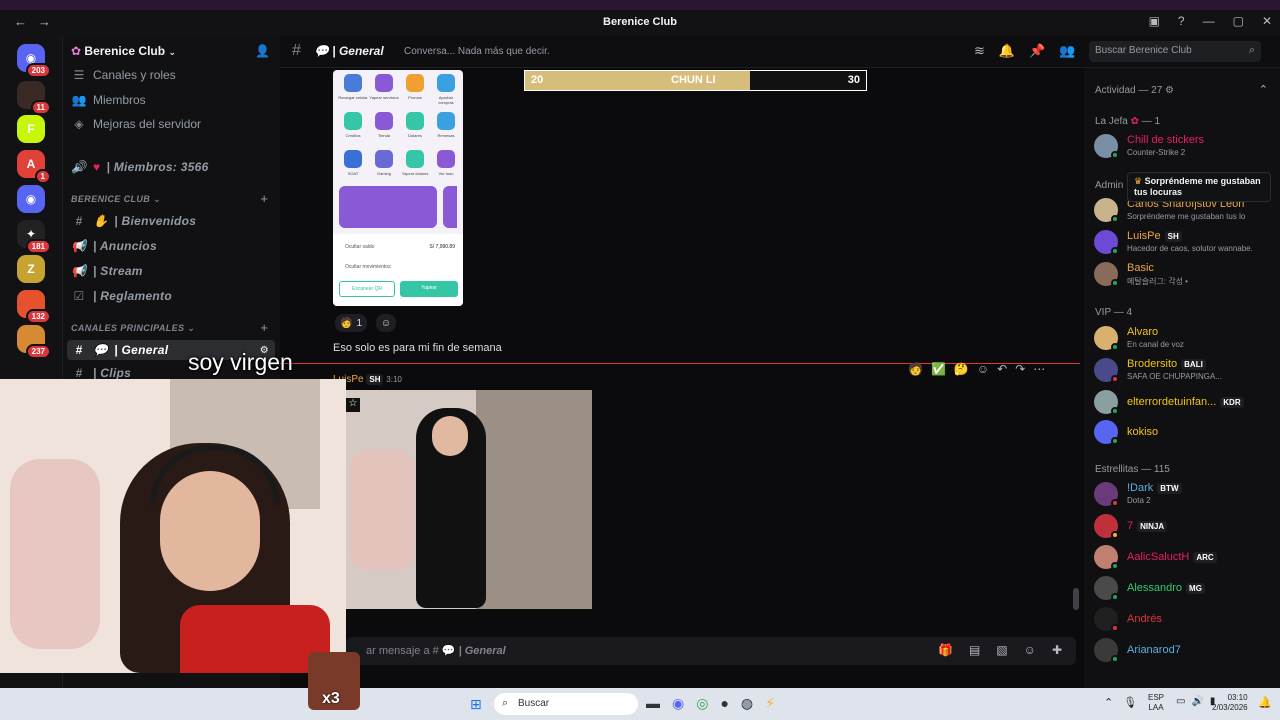 This screenshot has width=1280, height=720. Describe the element at coordinates (34, 342) in the screenshot. I see `server-icon-server-9: 237` at that location.